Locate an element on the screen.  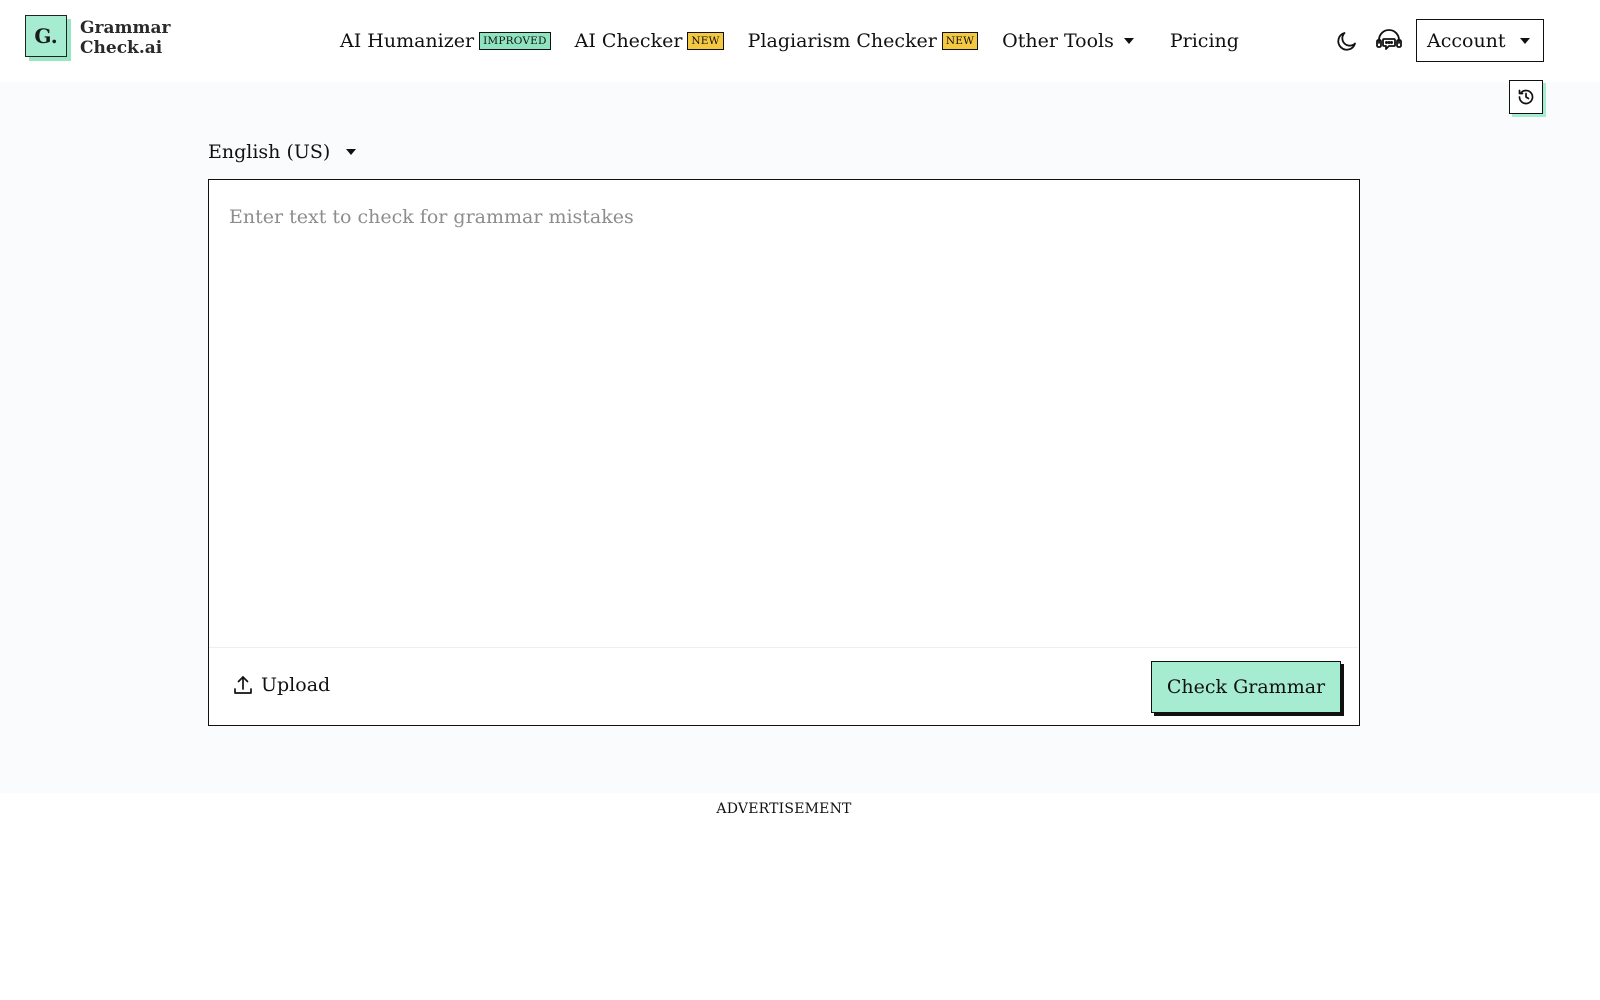
nav-other-tools-label: Other Tools is located at coordinates (1058, 41).